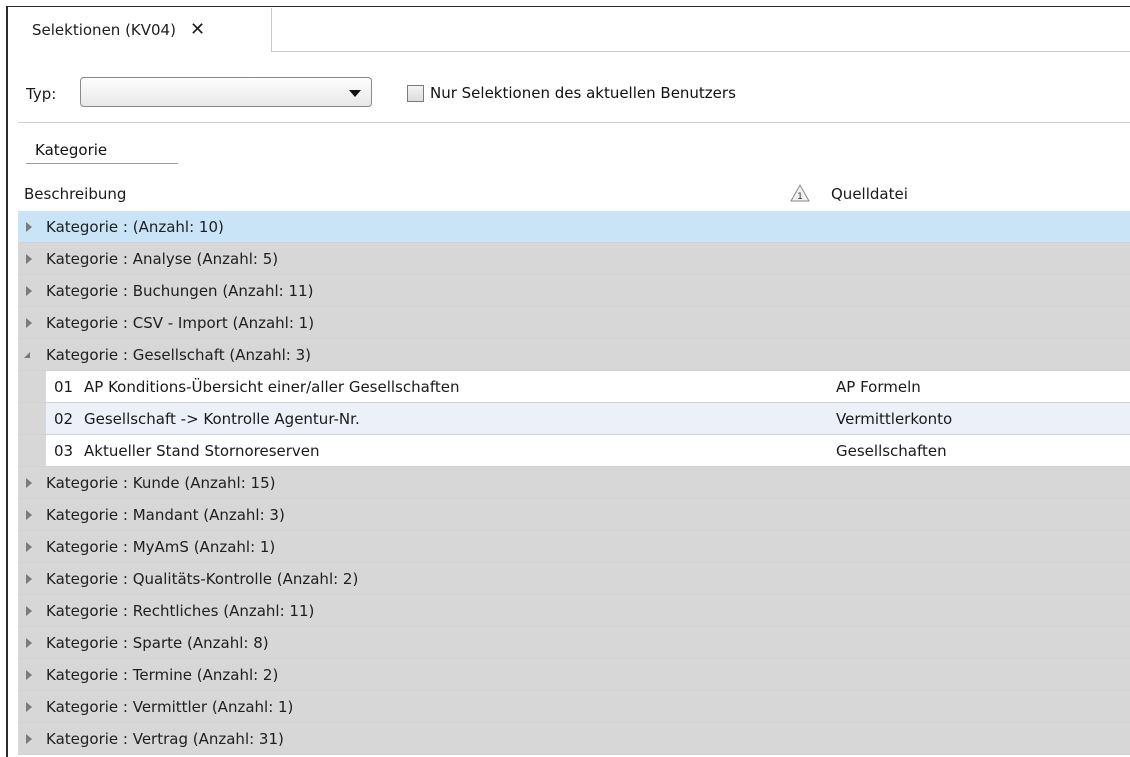 Image resolution: width=1130 pixels, height=757 pixels. I want to click on row-description: Aktueller Stand Stornoreserven, so click(202, 451).